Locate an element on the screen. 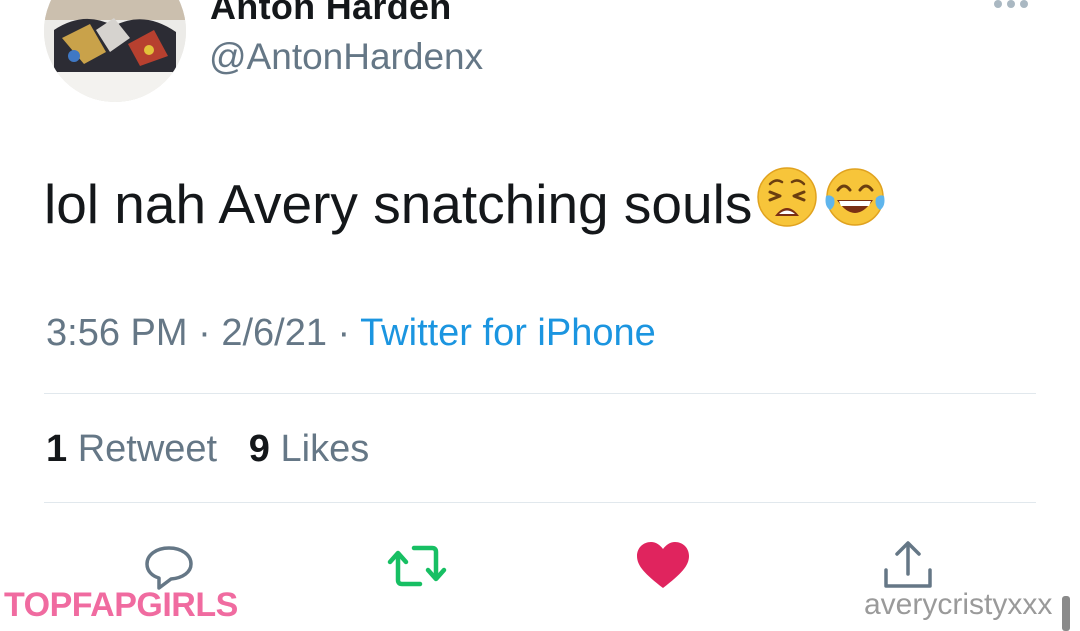  tweet-body: lol nah Avery snatching souls is located at coordinates (398, 203).